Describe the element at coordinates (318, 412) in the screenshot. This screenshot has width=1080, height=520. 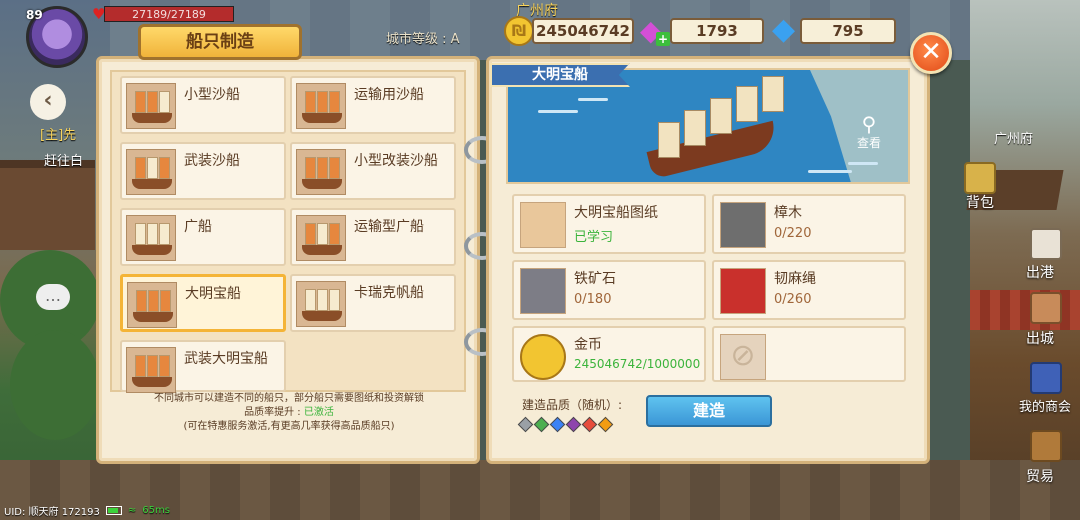
I see `note-quality-status: 已激活` at that location.